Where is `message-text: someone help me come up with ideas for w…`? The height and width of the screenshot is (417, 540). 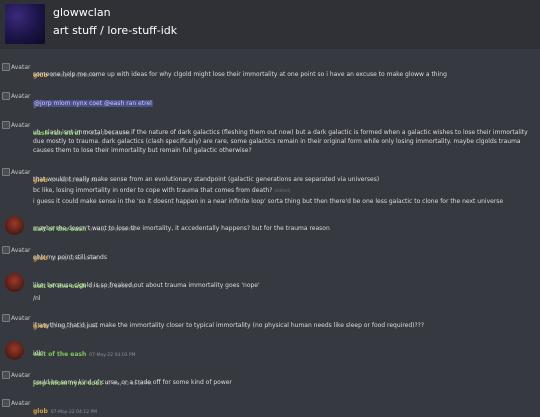
message-text: someone help me come up with ideas for w… is located at coordinates (240, 74).